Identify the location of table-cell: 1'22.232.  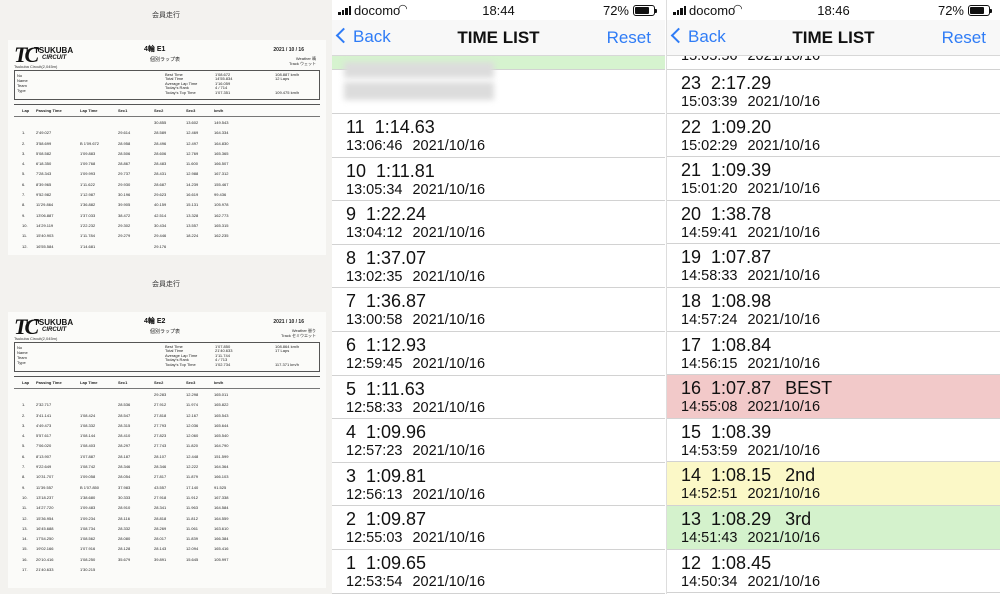
(88, 225).